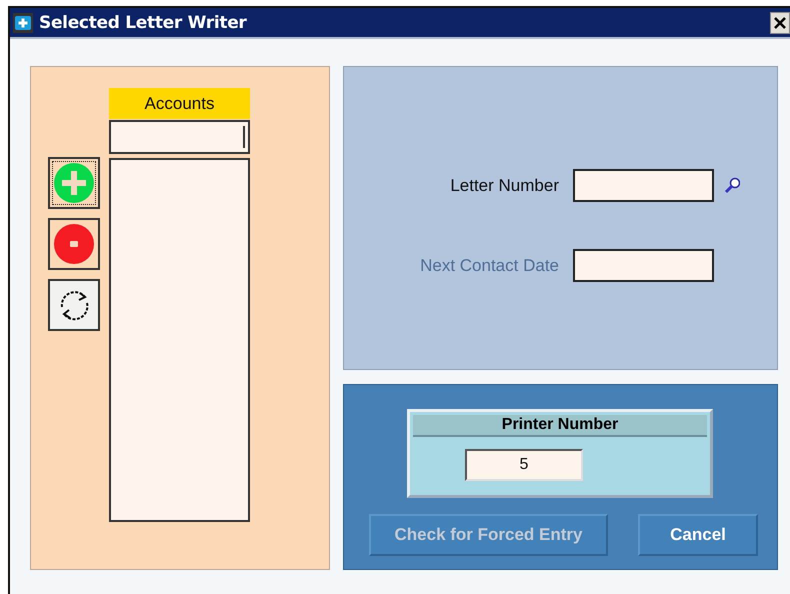 This screenshot has width=790, height=594. I want to click on app-icon, so click(23, 22).